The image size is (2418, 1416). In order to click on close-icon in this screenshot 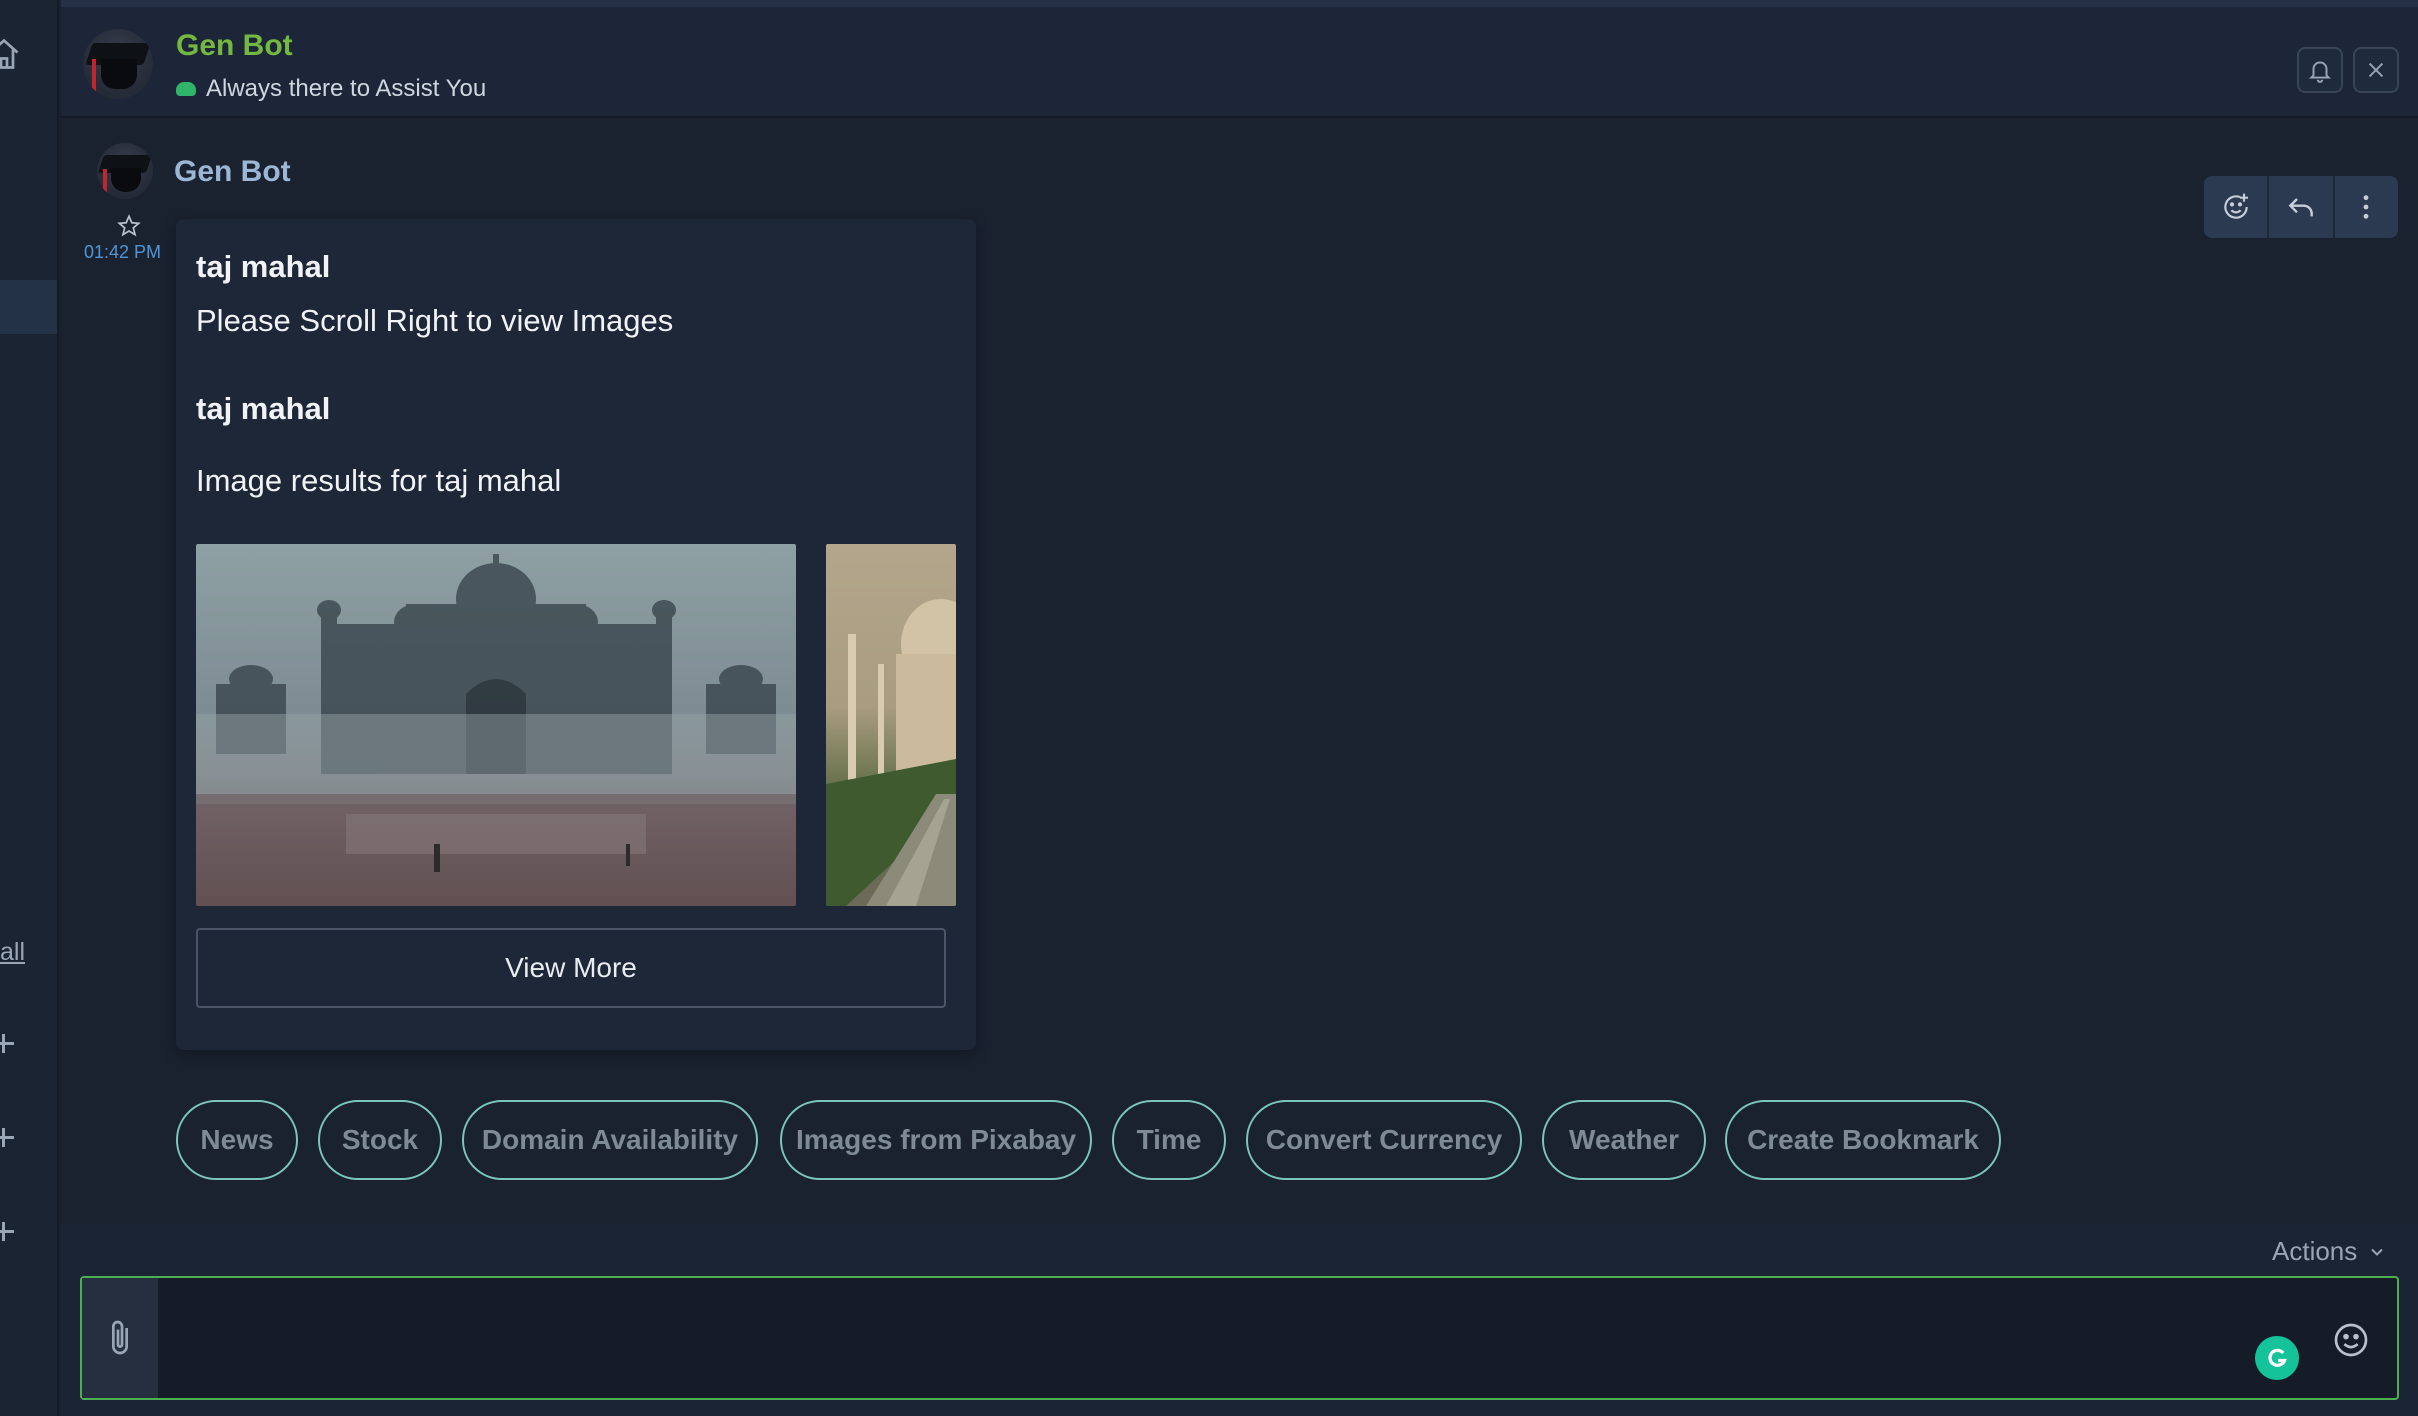, I will do `click(2376, 70)`.